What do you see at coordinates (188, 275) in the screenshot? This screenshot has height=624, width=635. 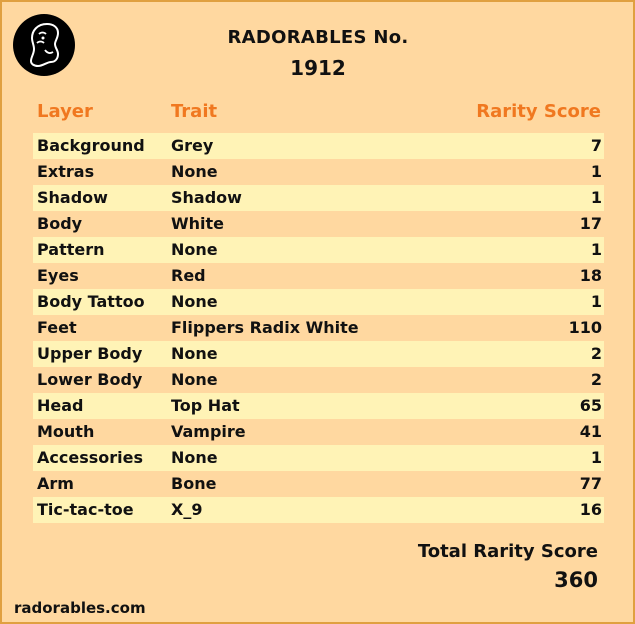 I see `trait-cell: Red` at bounding box center [188, 275].